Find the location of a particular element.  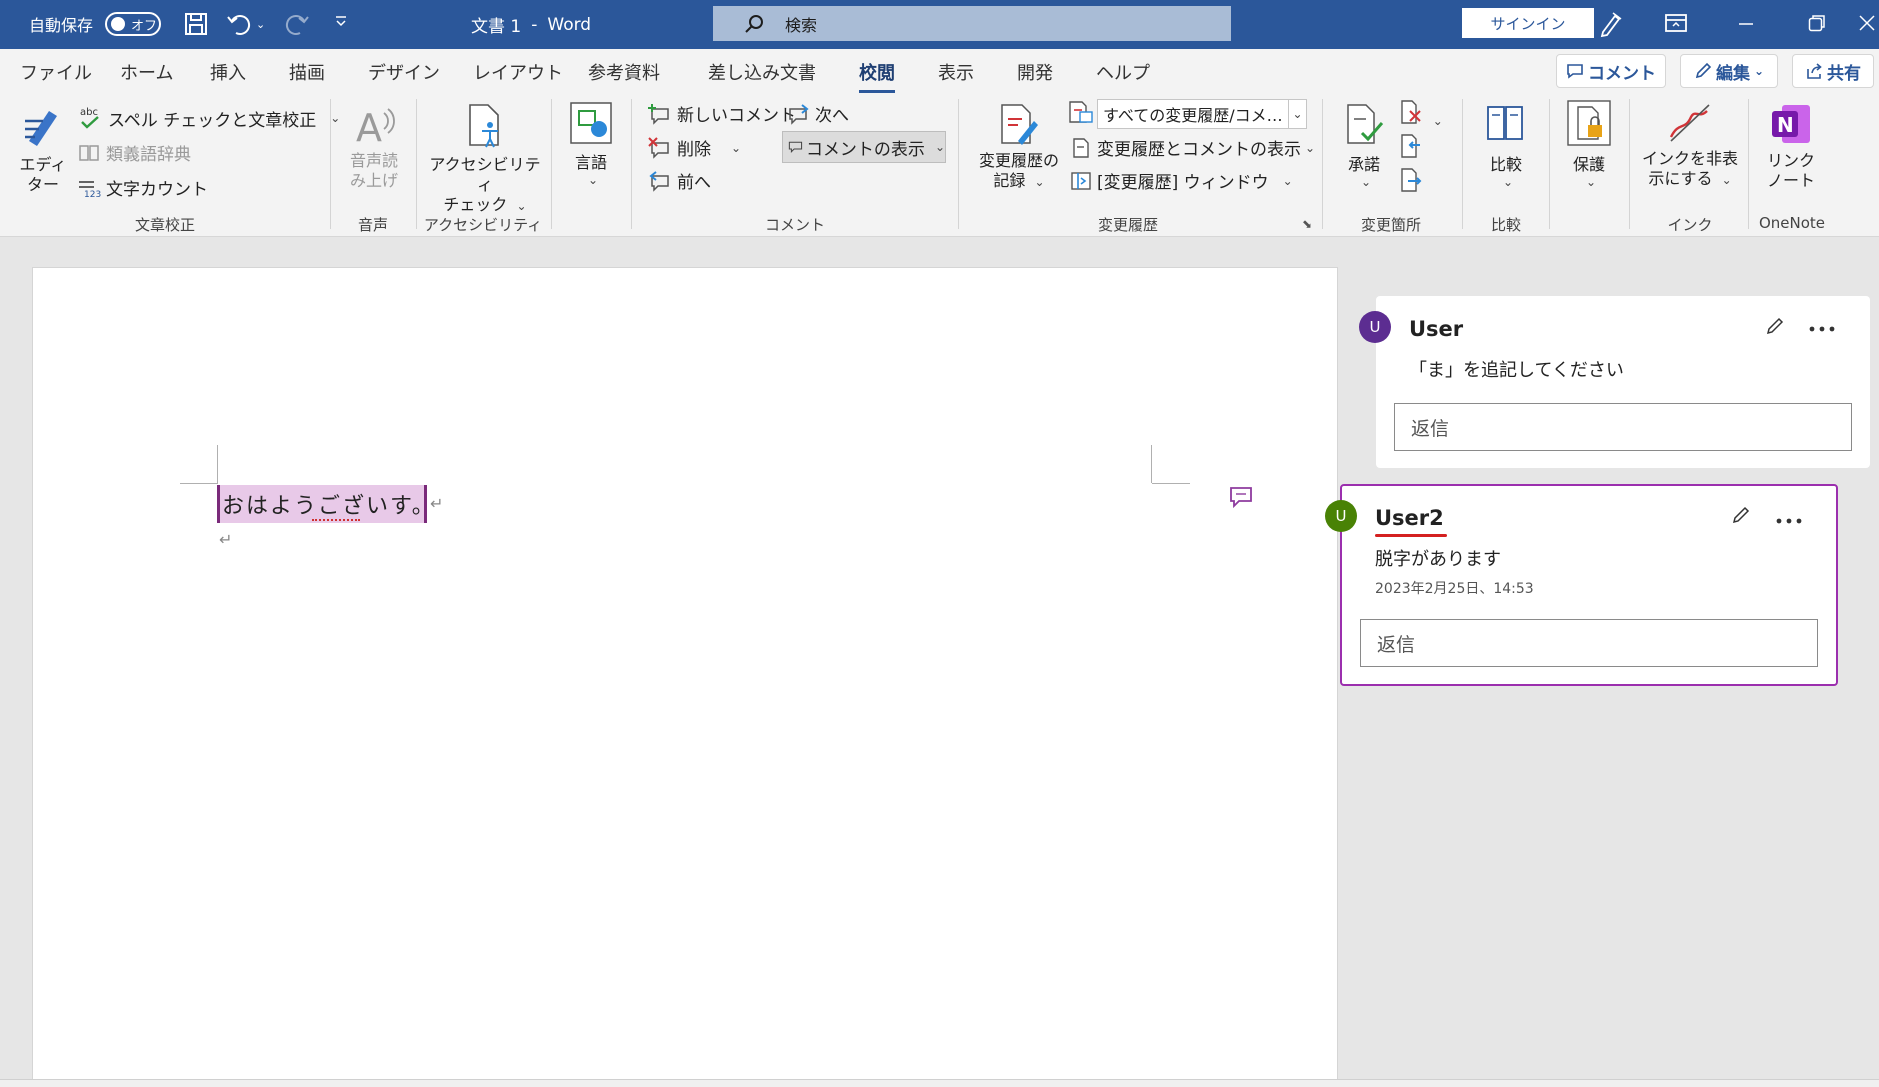

accept-label: 承諾 is located at coordinates (1363, 164).